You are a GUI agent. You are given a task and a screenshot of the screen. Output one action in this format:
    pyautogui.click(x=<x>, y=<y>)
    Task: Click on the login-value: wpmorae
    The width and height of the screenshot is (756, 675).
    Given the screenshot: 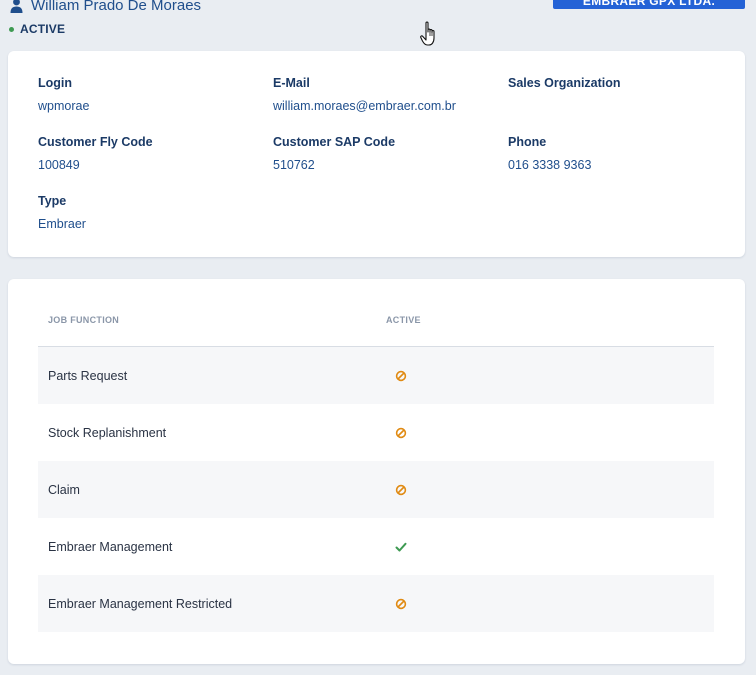 What is the action you would take?
    pyautogui.click(x=64, y=106)
    